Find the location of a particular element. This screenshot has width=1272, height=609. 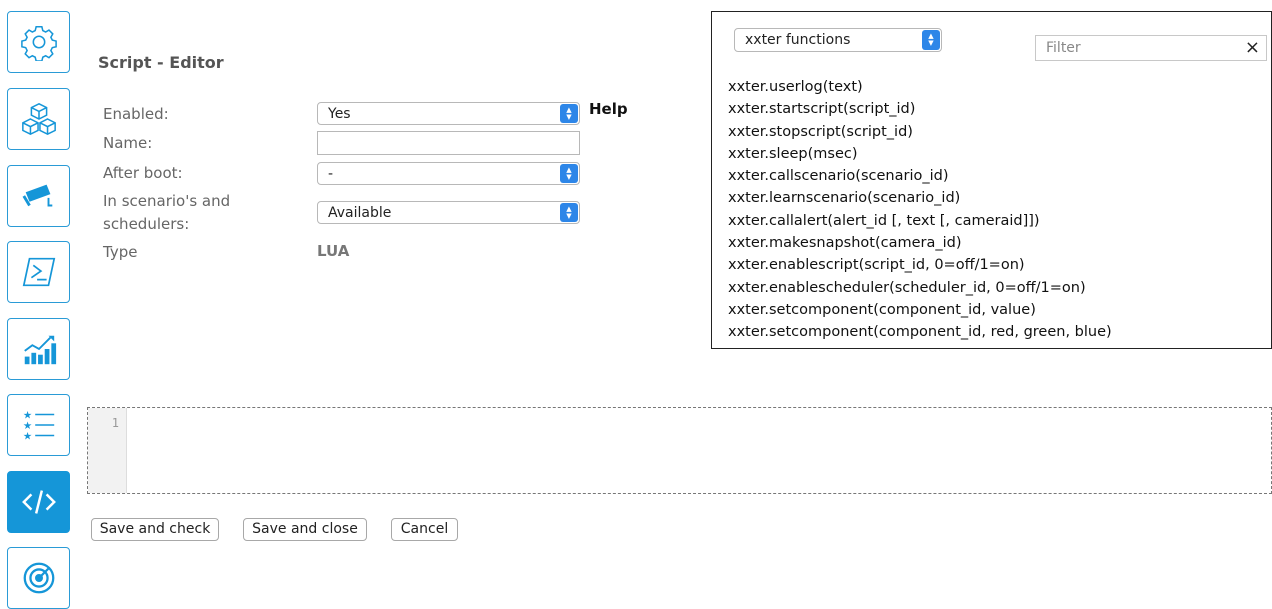

save-and-check-button: Save and check is located at coordinates (155, 529).